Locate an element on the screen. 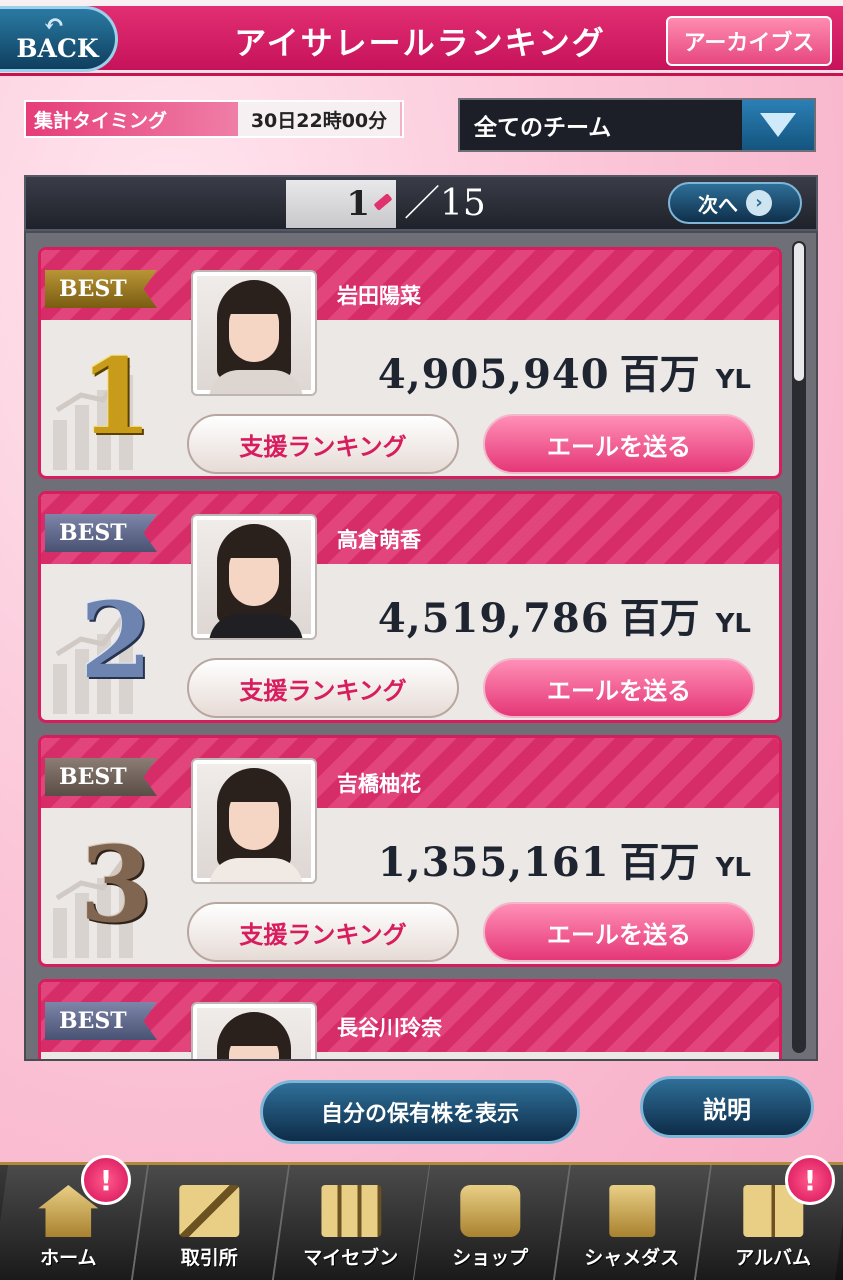  bottom-nav: ホーム ! 取引所 マイセブン ショップ シャメダス アルバム ! is located at coordinates (421, 1217).